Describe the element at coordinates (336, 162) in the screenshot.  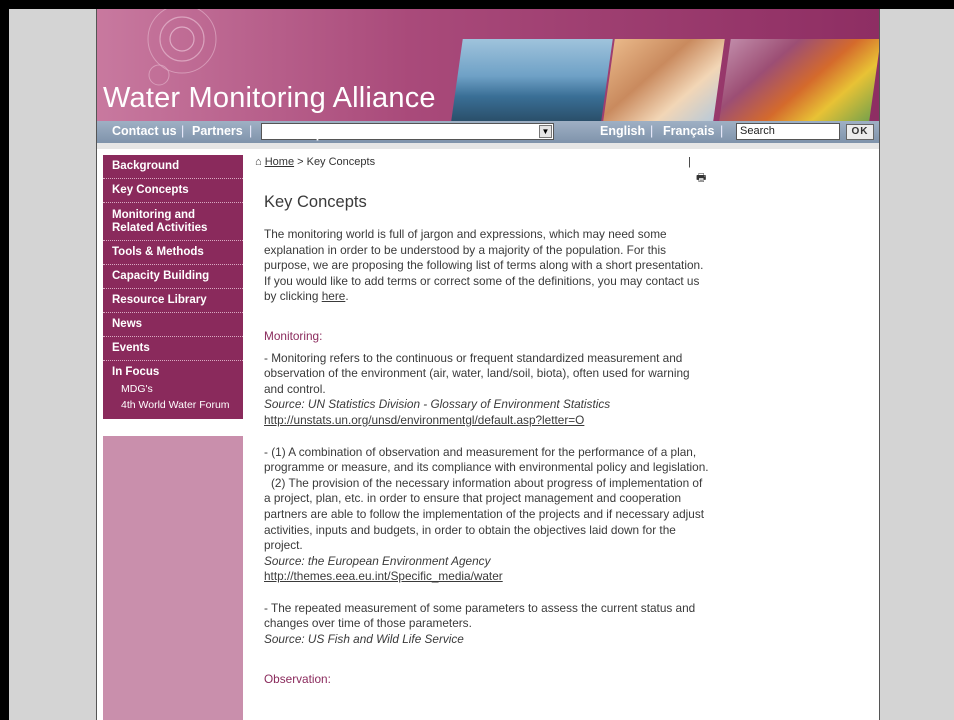
I see `breadcrumb-current: > Key Concepts` at that location.